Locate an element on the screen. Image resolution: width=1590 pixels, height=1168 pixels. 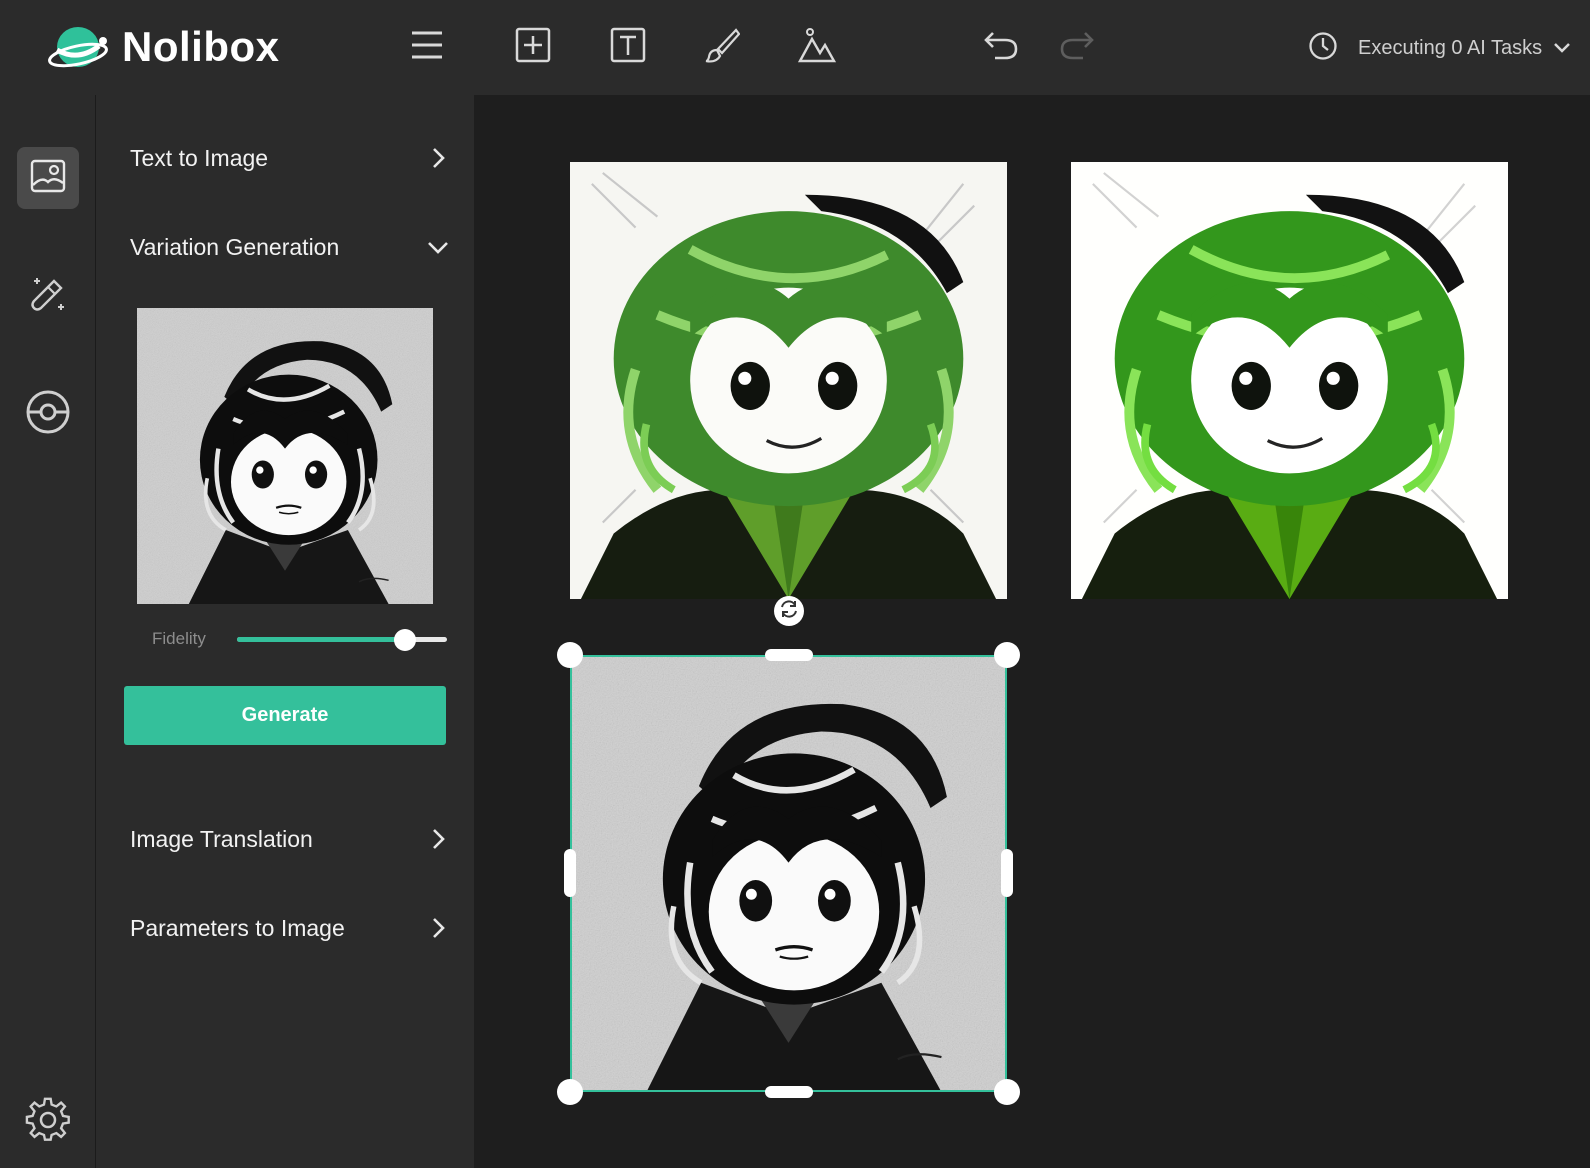
section-image-translation: Image Translation is located at coordinates (290, 839).